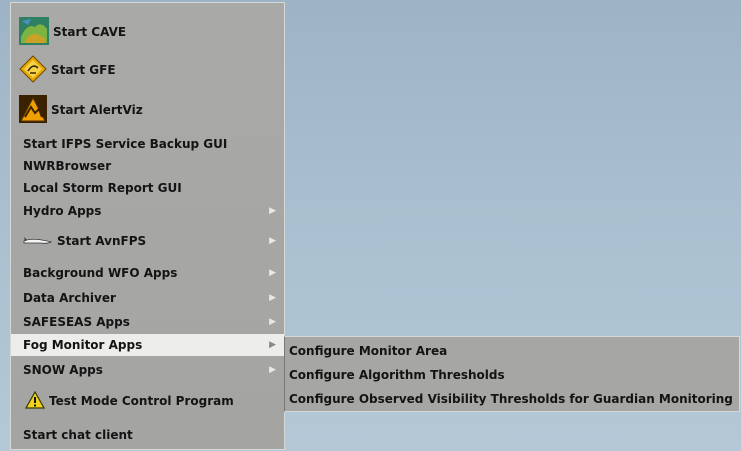  What do you see at coordinates (147, 70) in the screenshot?
I see `menu-item-start-gfe: Start GFE` at bounding box center [147, 70].